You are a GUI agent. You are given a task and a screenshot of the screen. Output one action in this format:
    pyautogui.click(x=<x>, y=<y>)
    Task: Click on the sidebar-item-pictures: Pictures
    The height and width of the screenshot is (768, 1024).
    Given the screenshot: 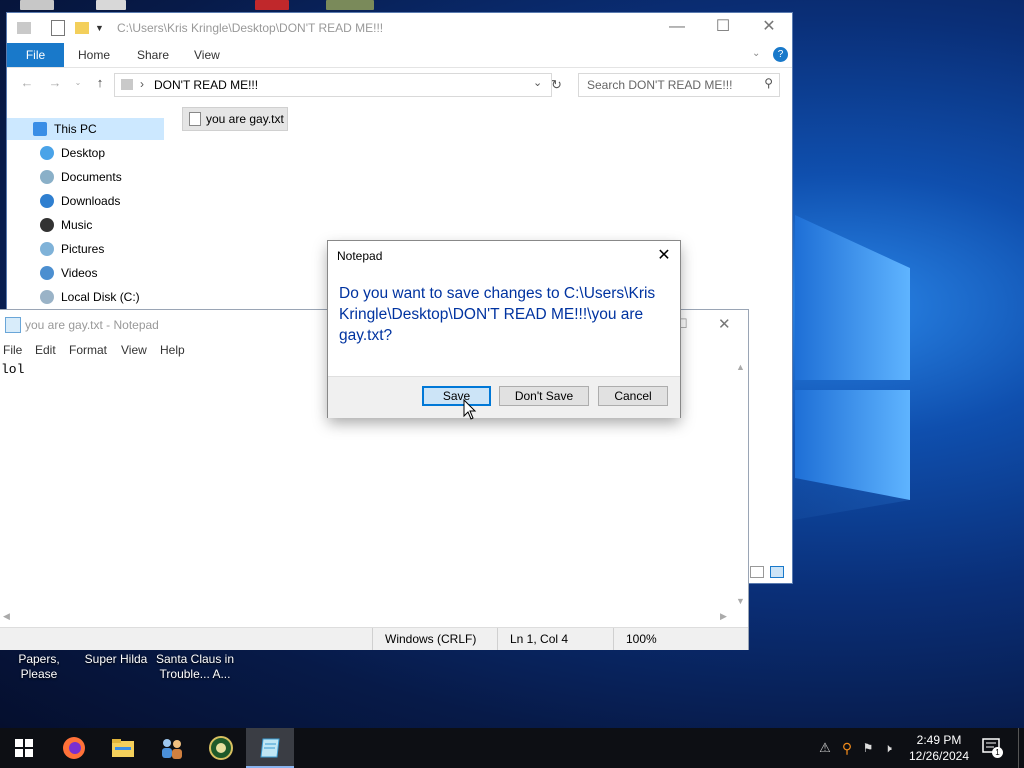 What is the action you would take?
    pyautogui.click(x=72, y=249)
    